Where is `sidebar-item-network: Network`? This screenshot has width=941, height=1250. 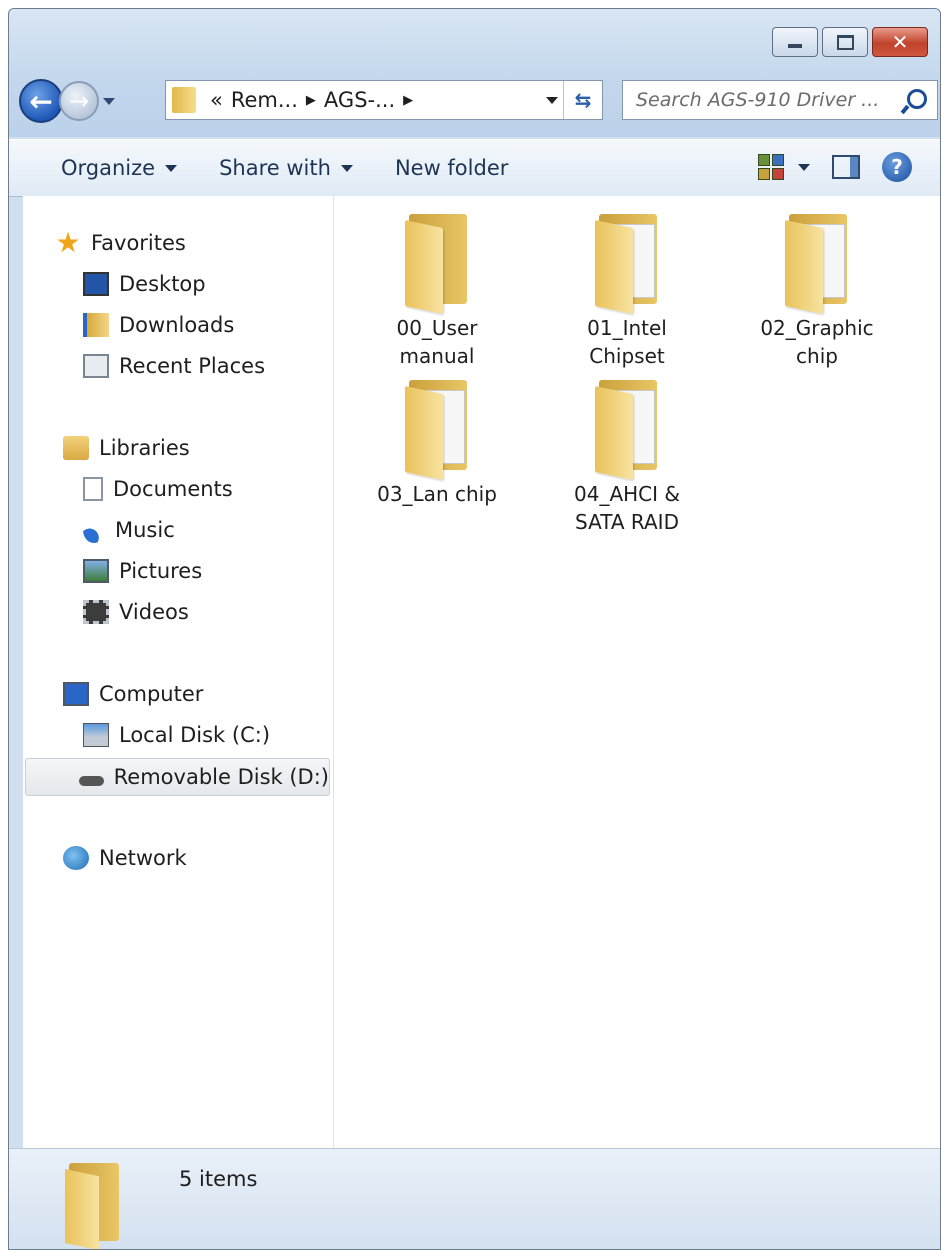
sidebar-item-network: Network is located at coordinates (125, 858).